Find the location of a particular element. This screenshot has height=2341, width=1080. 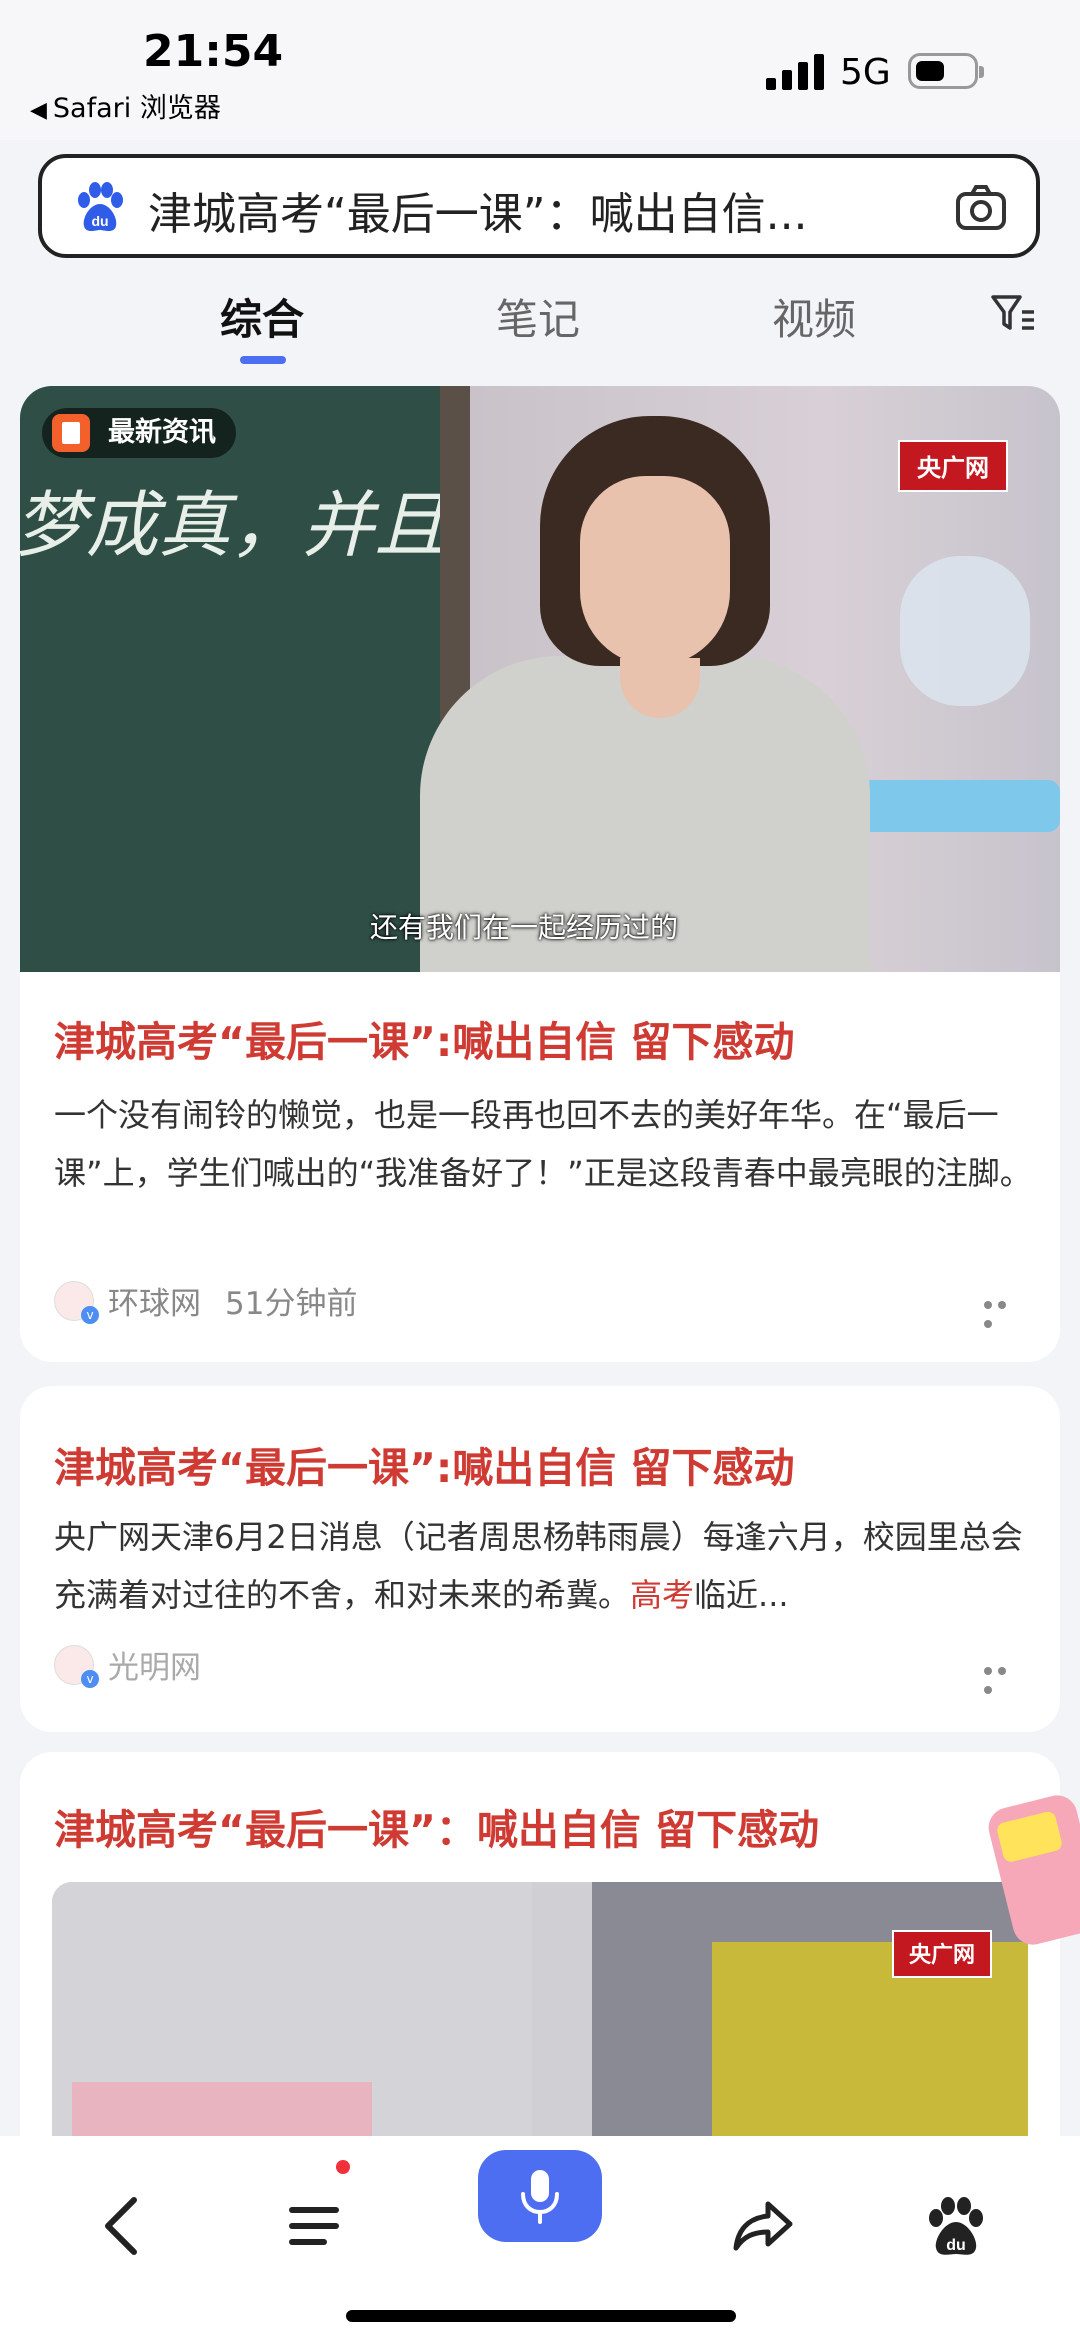

filter-icon is located at coordinates (1013, 313).